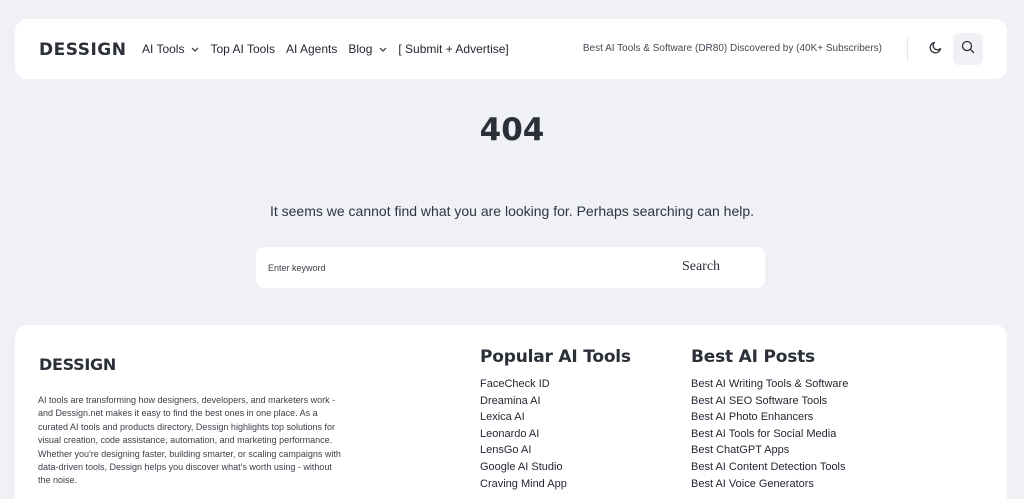 The image size is (1024, 499). I want to click on footer-link: Leonardo AI, so click(555, 434).